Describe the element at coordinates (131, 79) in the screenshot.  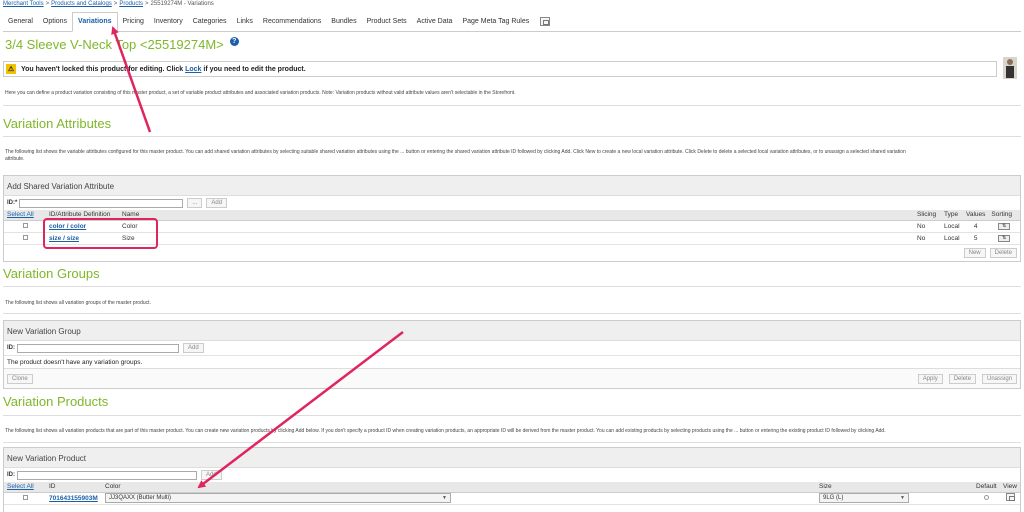
I see `annotation-arrow-to-variations-tab` at that location.